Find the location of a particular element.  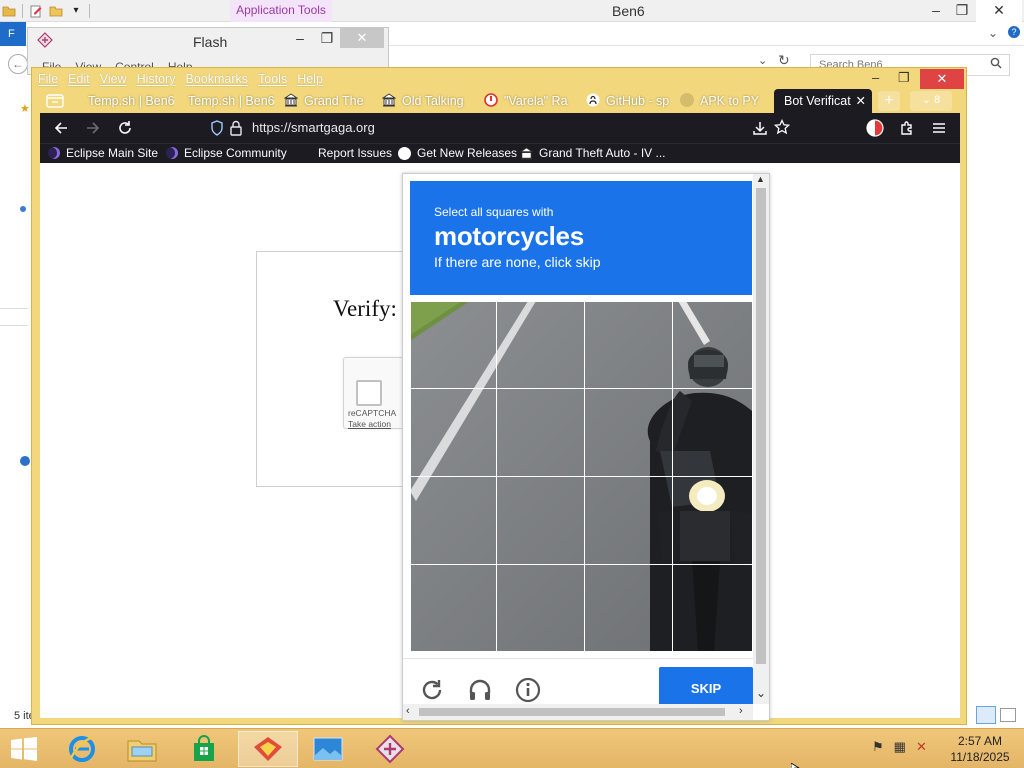

explorer-close-button: ✕ is located at coordinates (999, 11).